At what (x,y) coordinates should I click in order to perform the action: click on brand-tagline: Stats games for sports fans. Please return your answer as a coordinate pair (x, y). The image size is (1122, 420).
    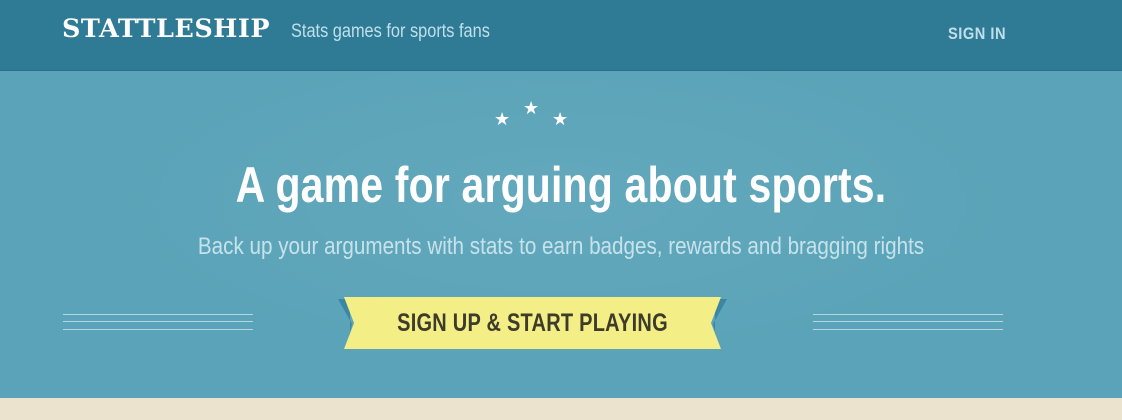
    Looking at the image, I should click on (390, 31).